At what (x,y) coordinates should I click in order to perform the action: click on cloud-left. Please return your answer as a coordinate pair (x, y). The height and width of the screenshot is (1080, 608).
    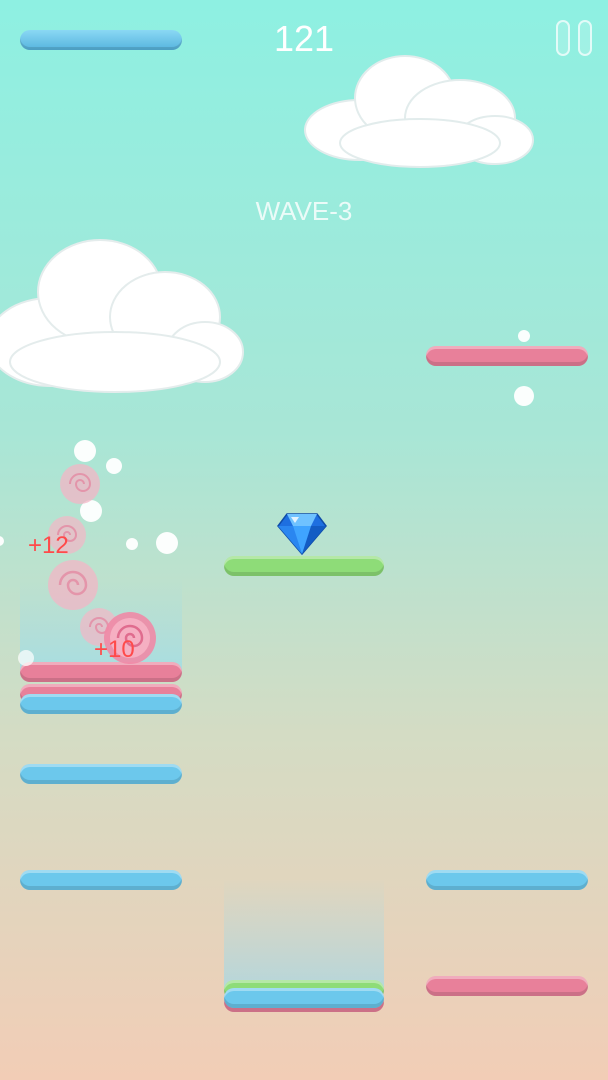
    Looking at the image, I should click on (122, 316).